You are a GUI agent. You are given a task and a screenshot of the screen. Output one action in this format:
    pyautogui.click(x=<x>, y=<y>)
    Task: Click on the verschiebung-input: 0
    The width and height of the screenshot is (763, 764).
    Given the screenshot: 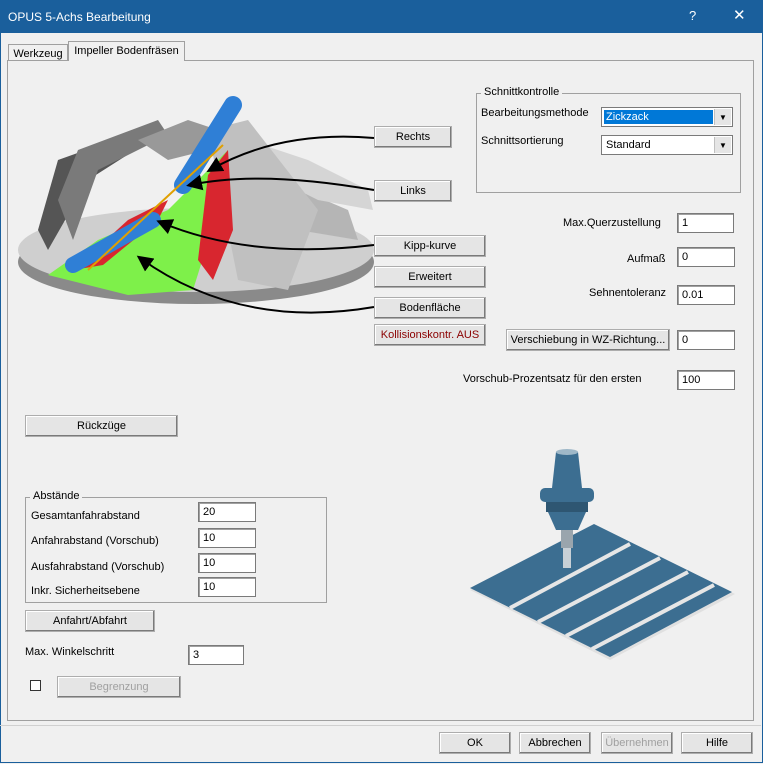 What is the action you would take?
    pyautogui.click(x=706, y=340)
    